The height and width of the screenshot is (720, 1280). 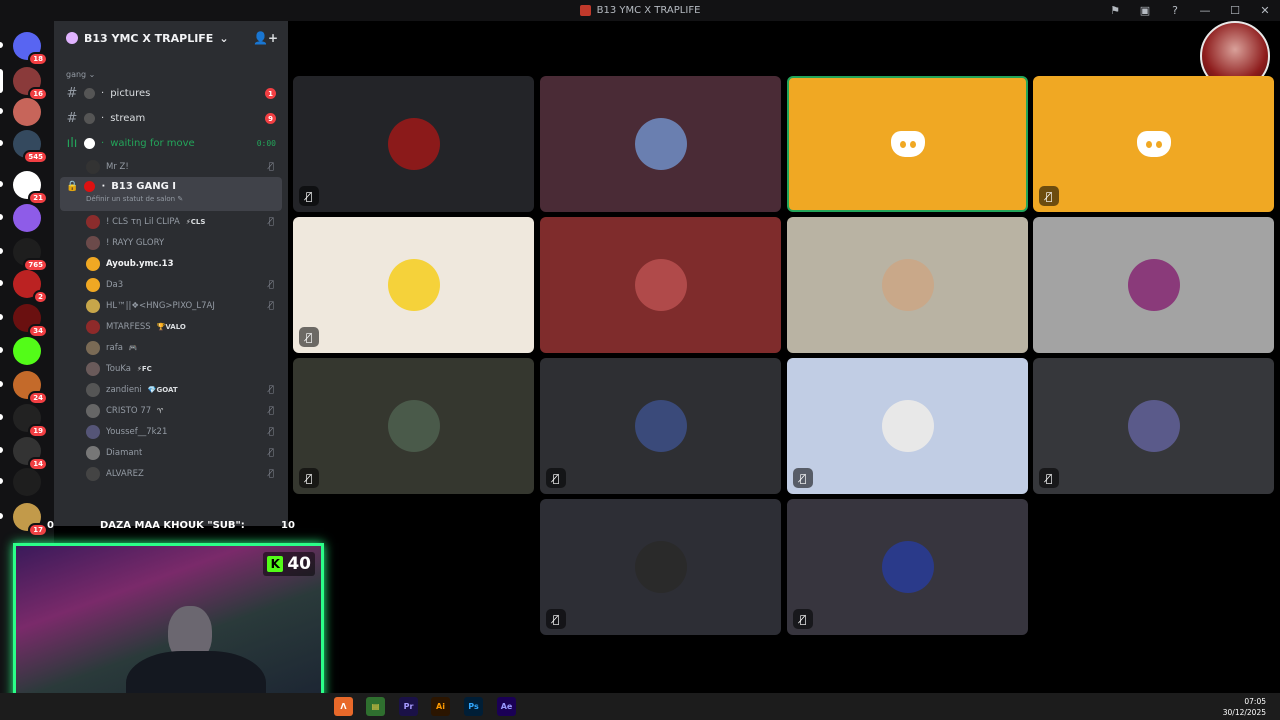 I want to click on voice-user: Diamant 🎙̸, so click(x=171, y=452).